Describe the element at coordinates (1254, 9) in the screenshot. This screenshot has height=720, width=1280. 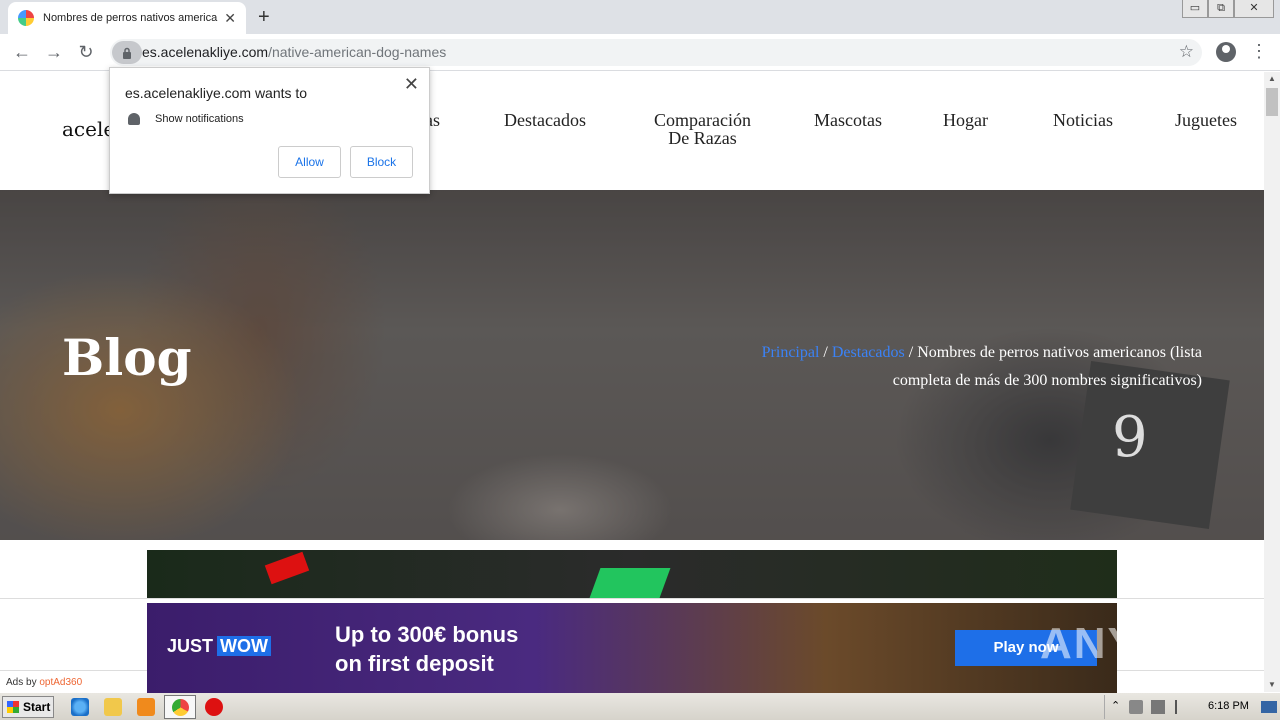
I see `window-close-button: ✕` at that location.